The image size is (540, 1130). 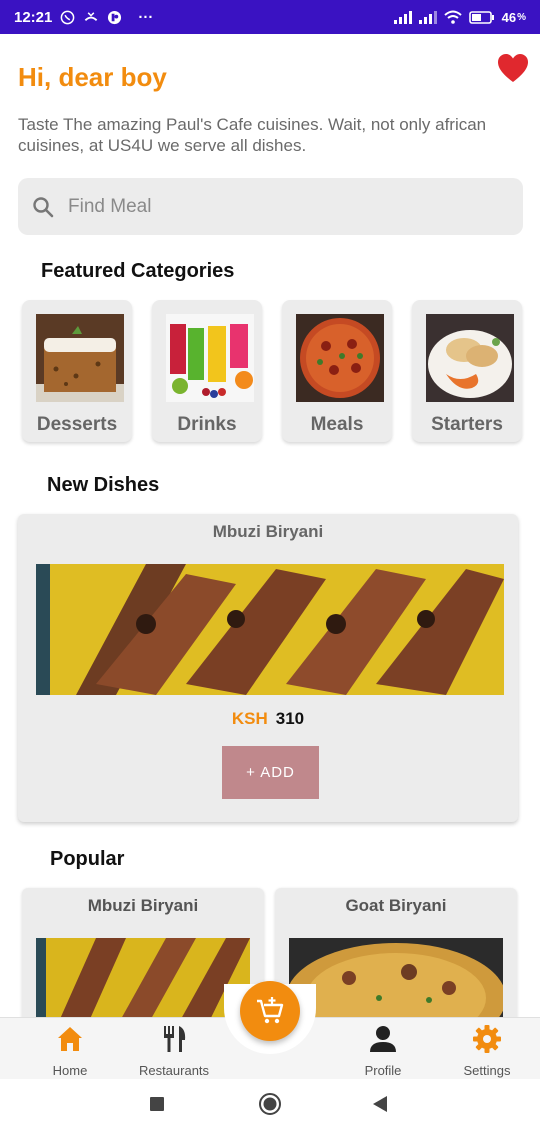 What do you see at coordinates (143, 905) in the screenshot?
I see `popular-dish-name: Mbuzi Biryani` at bounding box center [143, 905].